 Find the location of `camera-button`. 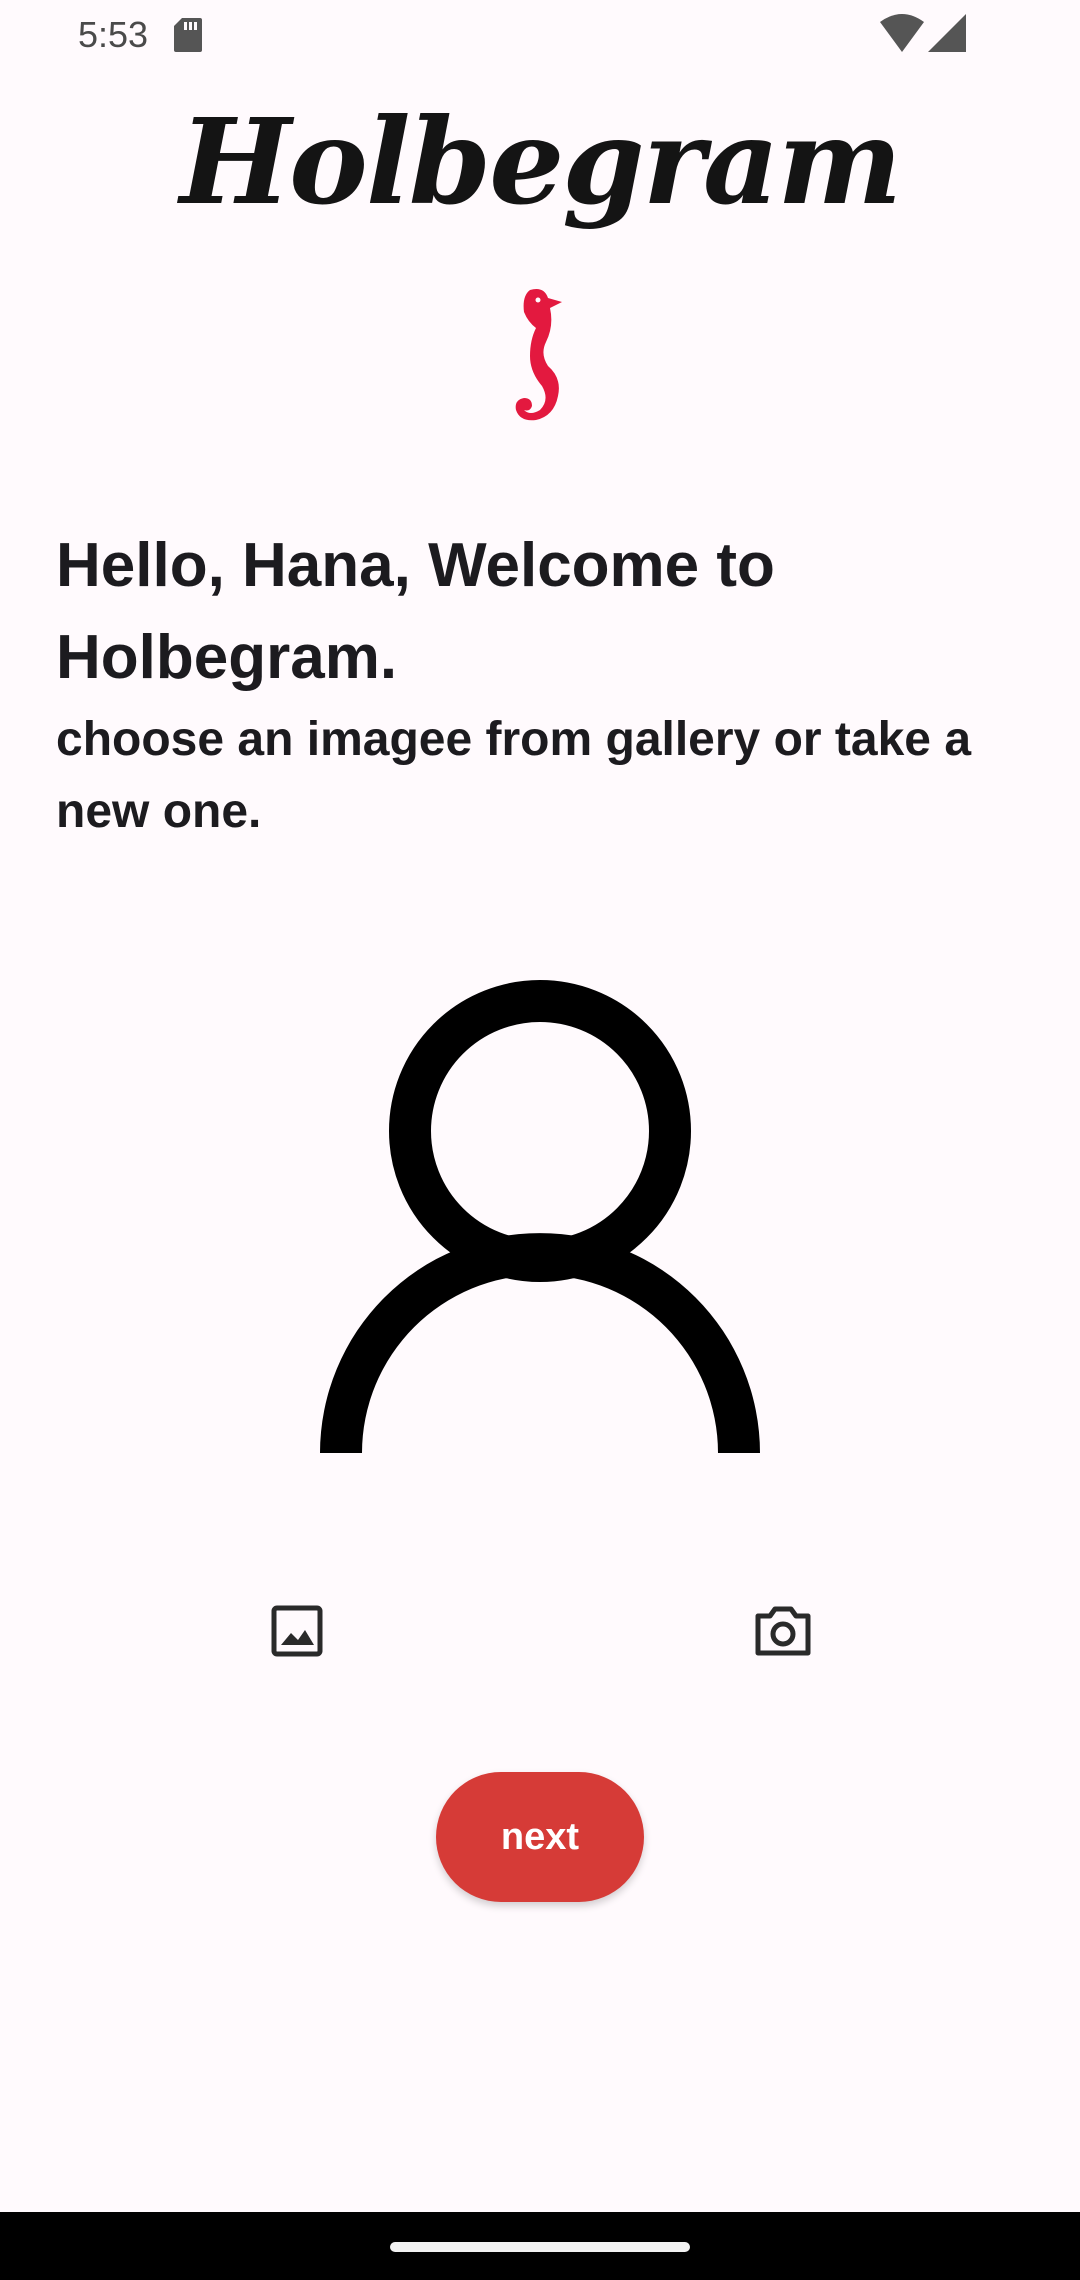

camera-button is located at coordinates (783, 1631).